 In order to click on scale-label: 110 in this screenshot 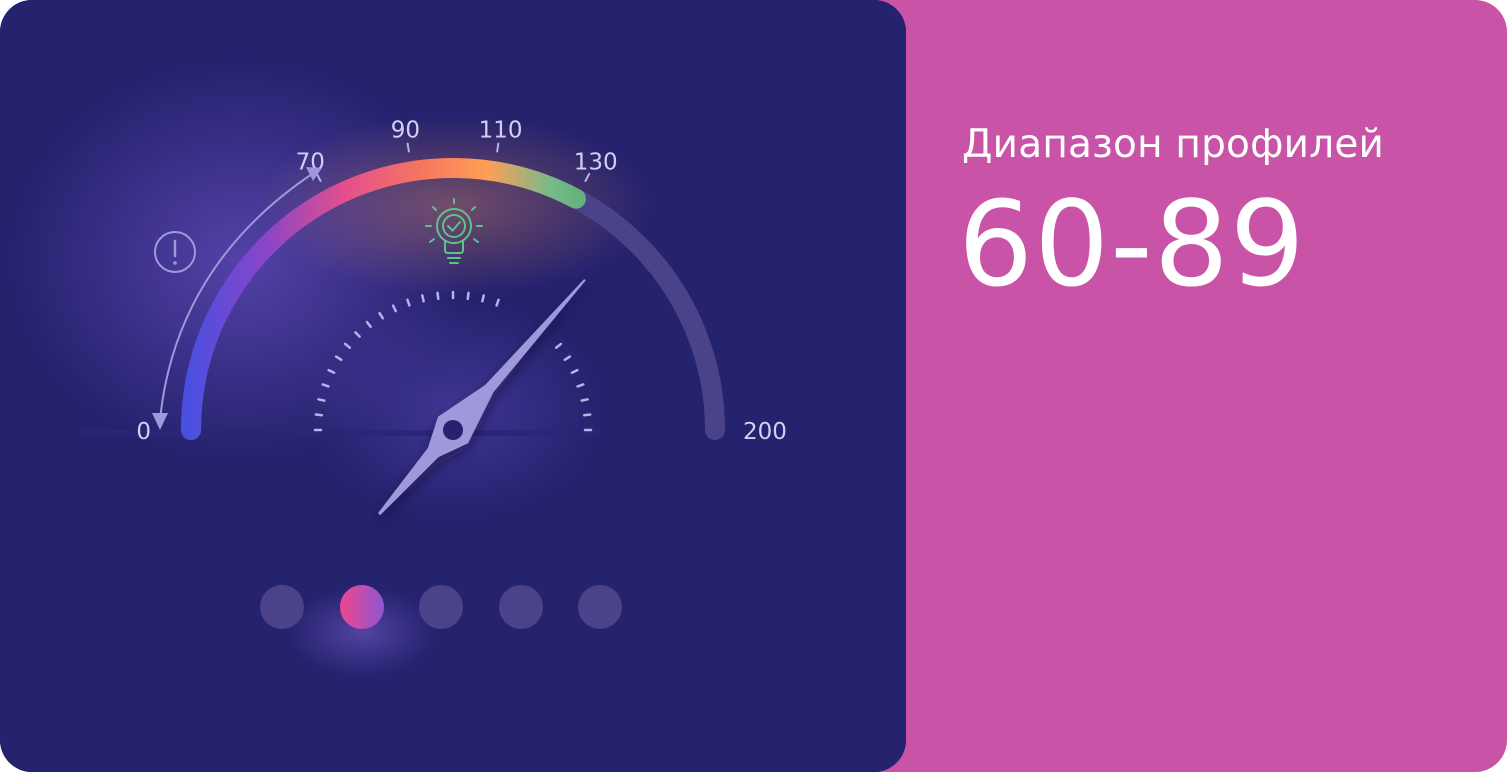, I will do `click(501, 131)`.